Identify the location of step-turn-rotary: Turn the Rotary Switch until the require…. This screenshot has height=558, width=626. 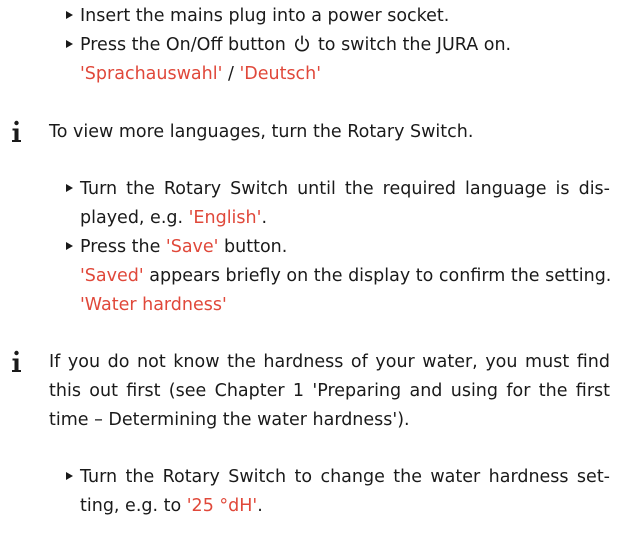
(338, 189).